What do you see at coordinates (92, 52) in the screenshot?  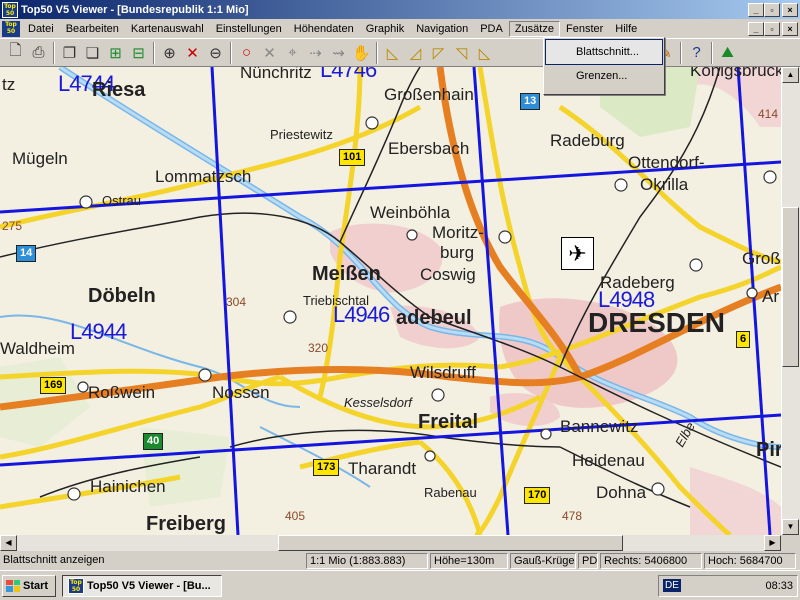 I see `copy2-icon: ❏` at bounding box center [92, 52].